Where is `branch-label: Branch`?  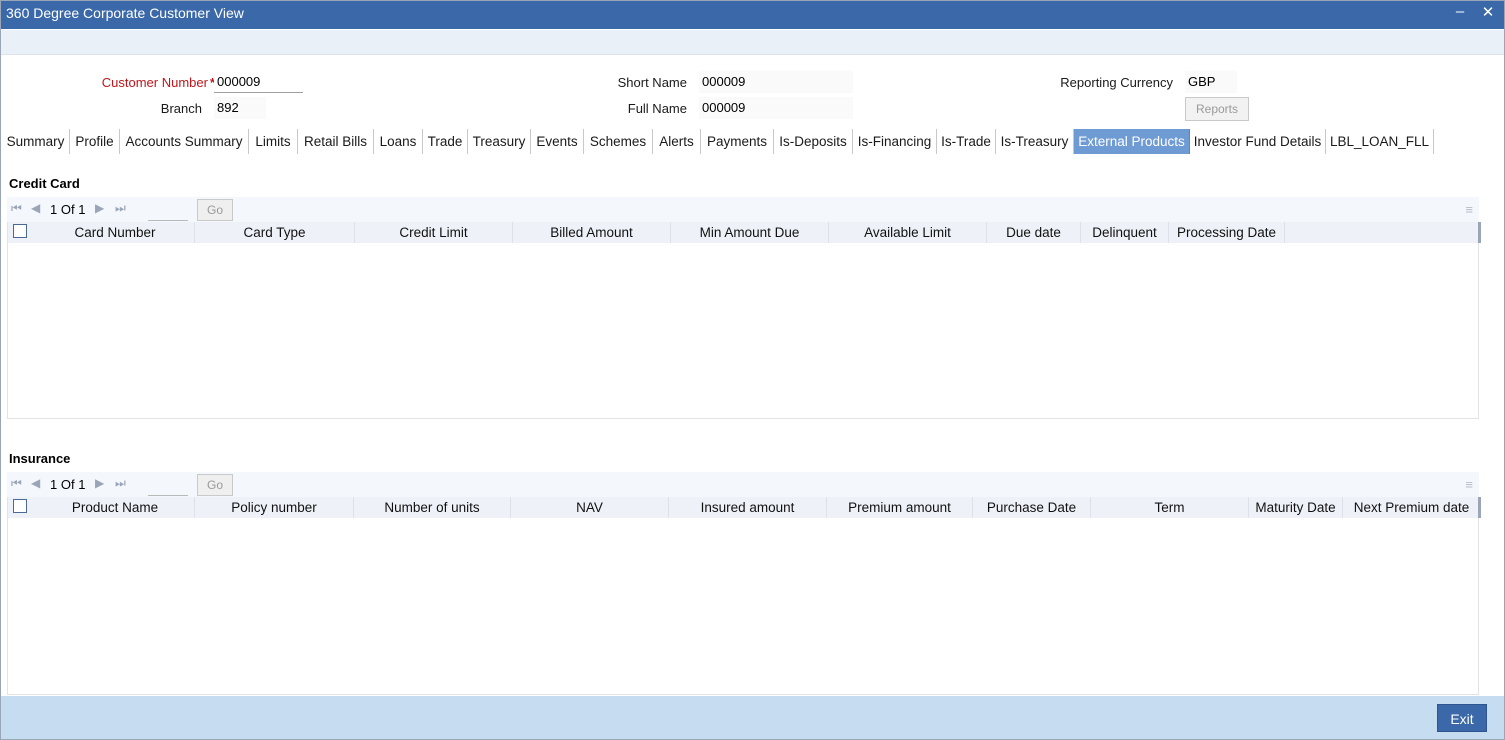 branch-label: Branch is located at coordinates (181, 108).